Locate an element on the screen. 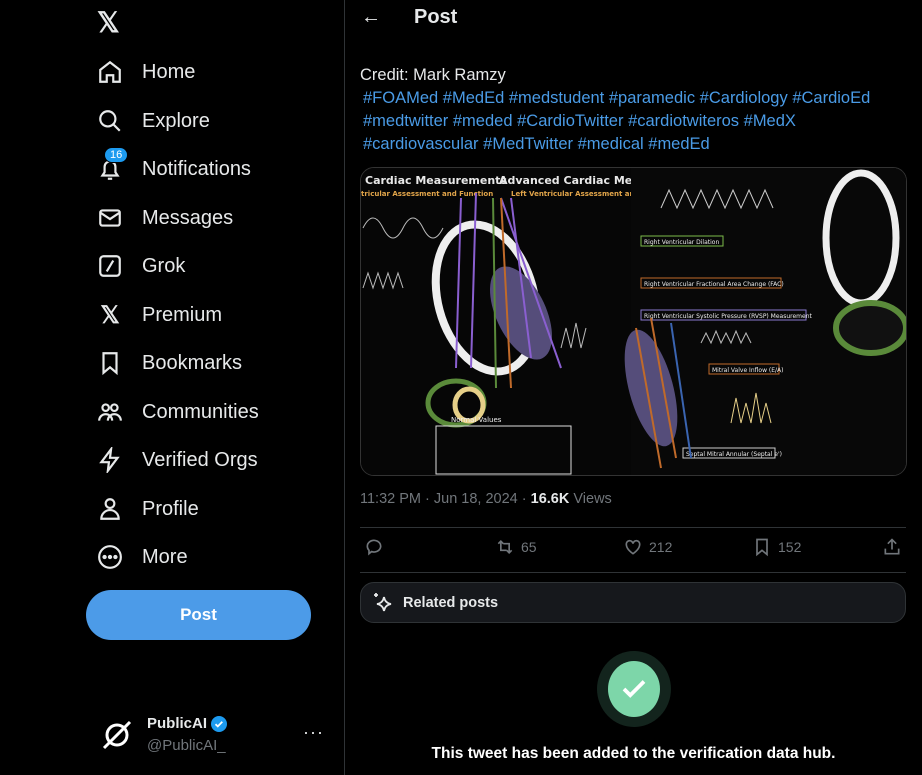 This screenshot has width=922, height=775. bookmark-count: 152 is located at coordinates (790, 547).